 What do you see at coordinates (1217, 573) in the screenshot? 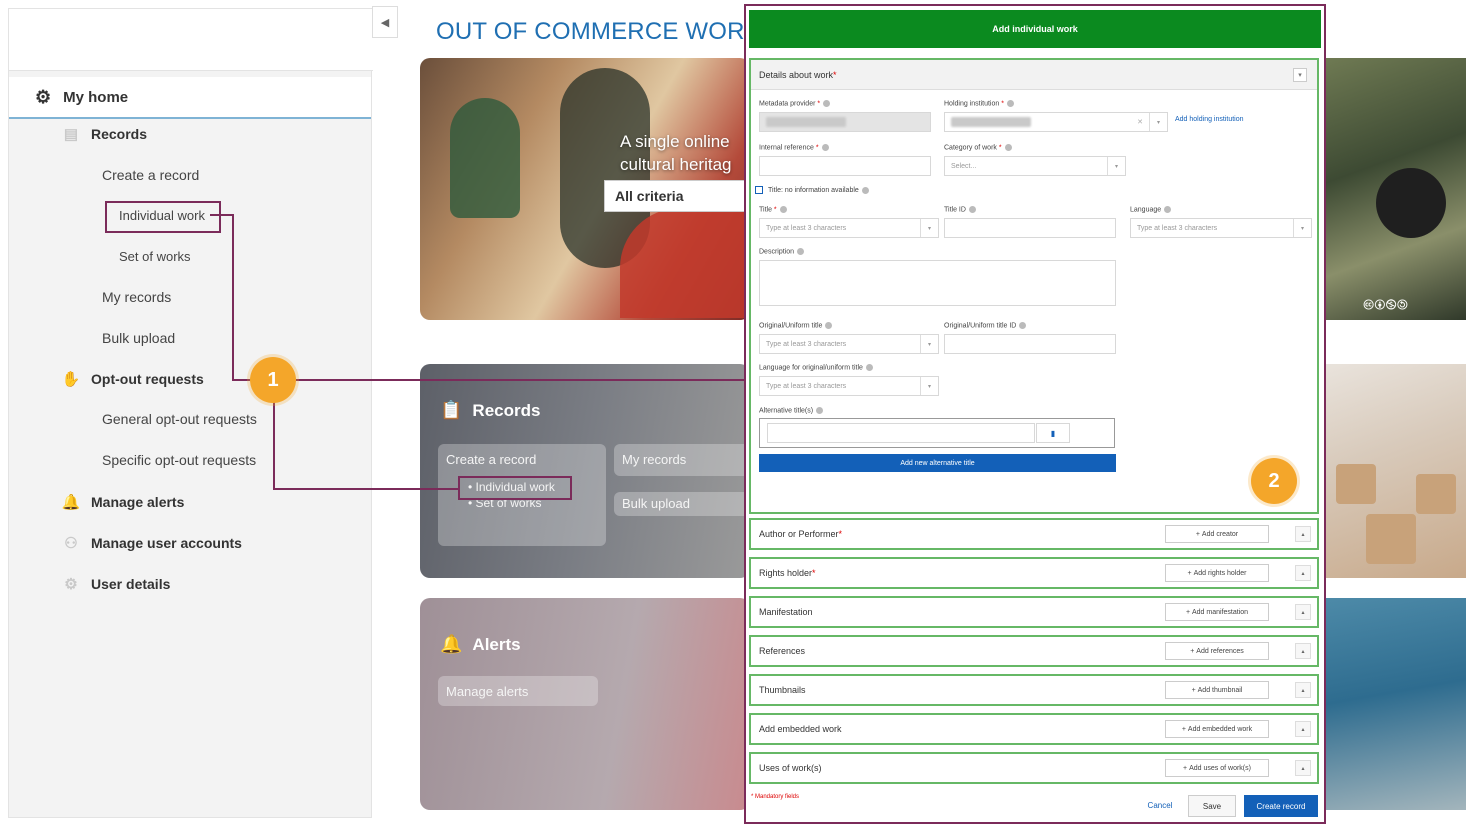
I see `add-rights-holder-button: + Add rights holder` at bounding box center [1217, 573].